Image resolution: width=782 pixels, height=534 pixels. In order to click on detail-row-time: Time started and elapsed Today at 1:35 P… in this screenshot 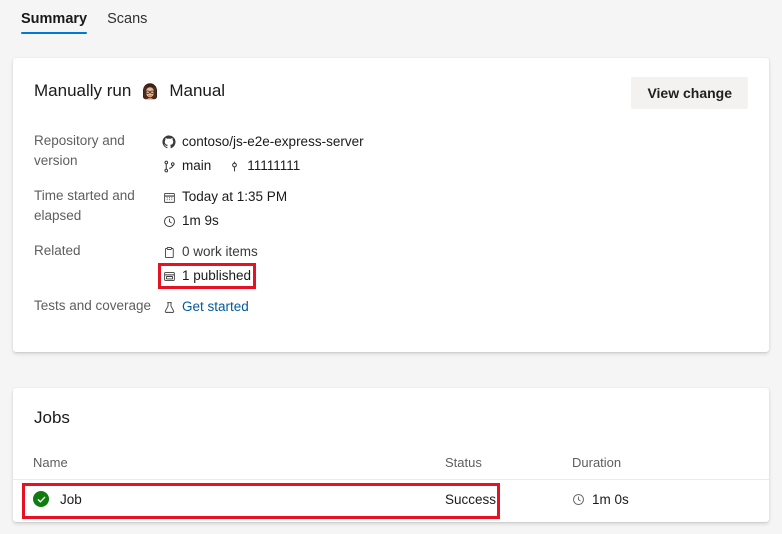, I will do `click(284, 209)`.